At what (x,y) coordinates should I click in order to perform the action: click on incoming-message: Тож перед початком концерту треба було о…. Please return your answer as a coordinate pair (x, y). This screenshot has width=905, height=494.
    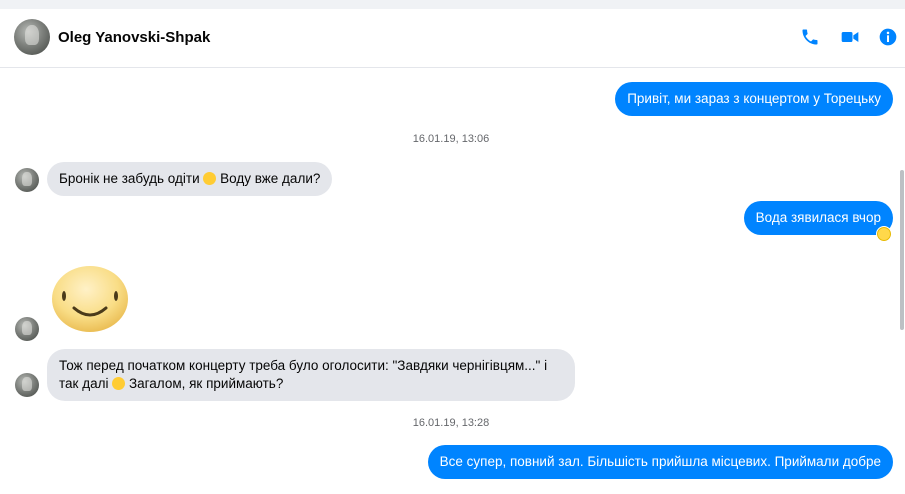
    Looking at the image, I should click on (311, 375).